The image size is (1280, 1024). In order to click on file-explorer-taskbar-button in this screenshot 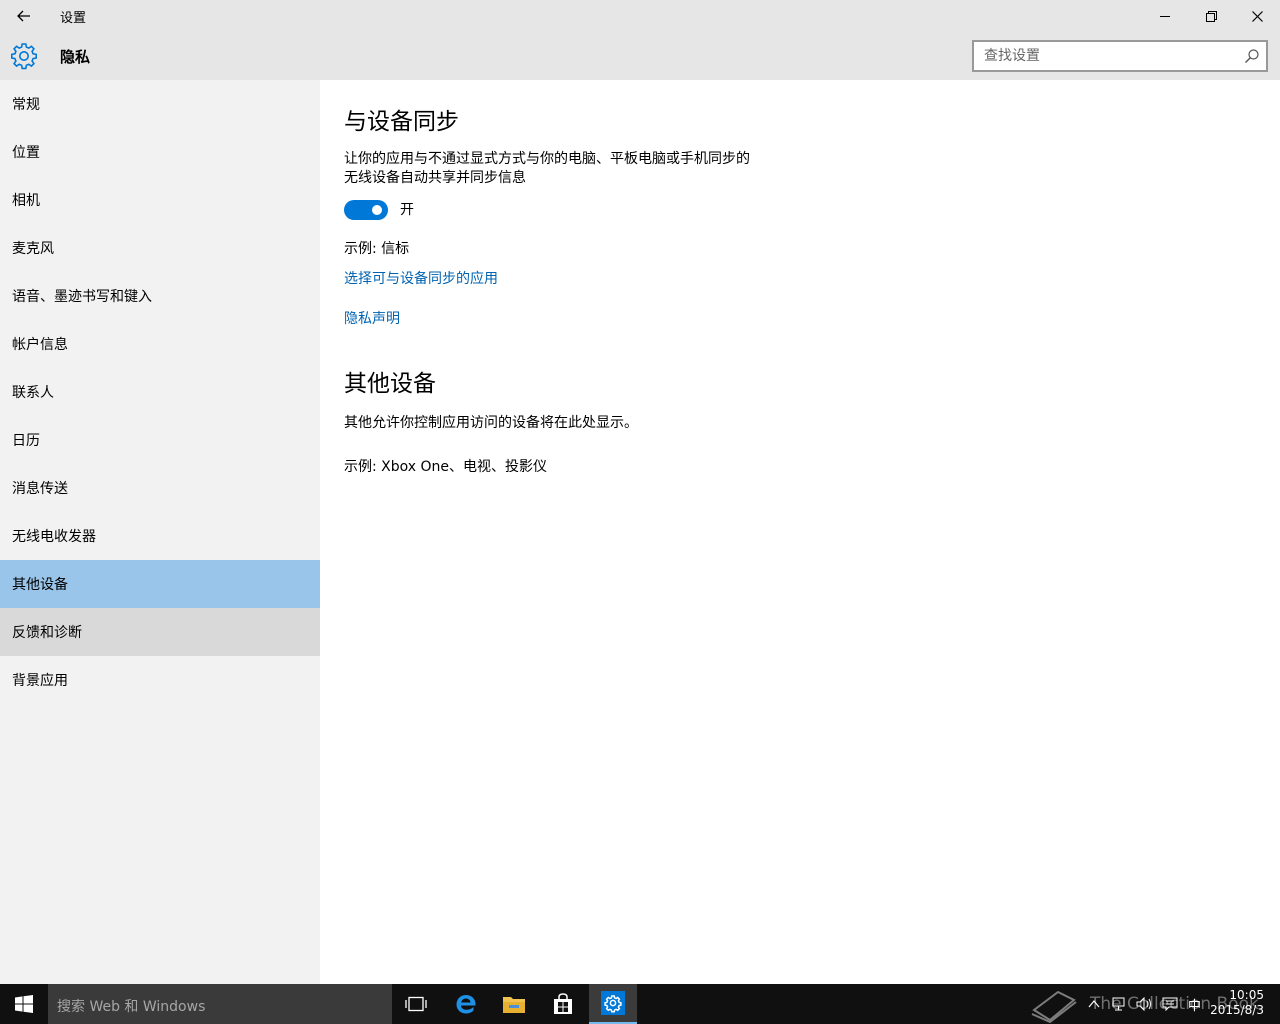, I will do `click(514, 1004)`.